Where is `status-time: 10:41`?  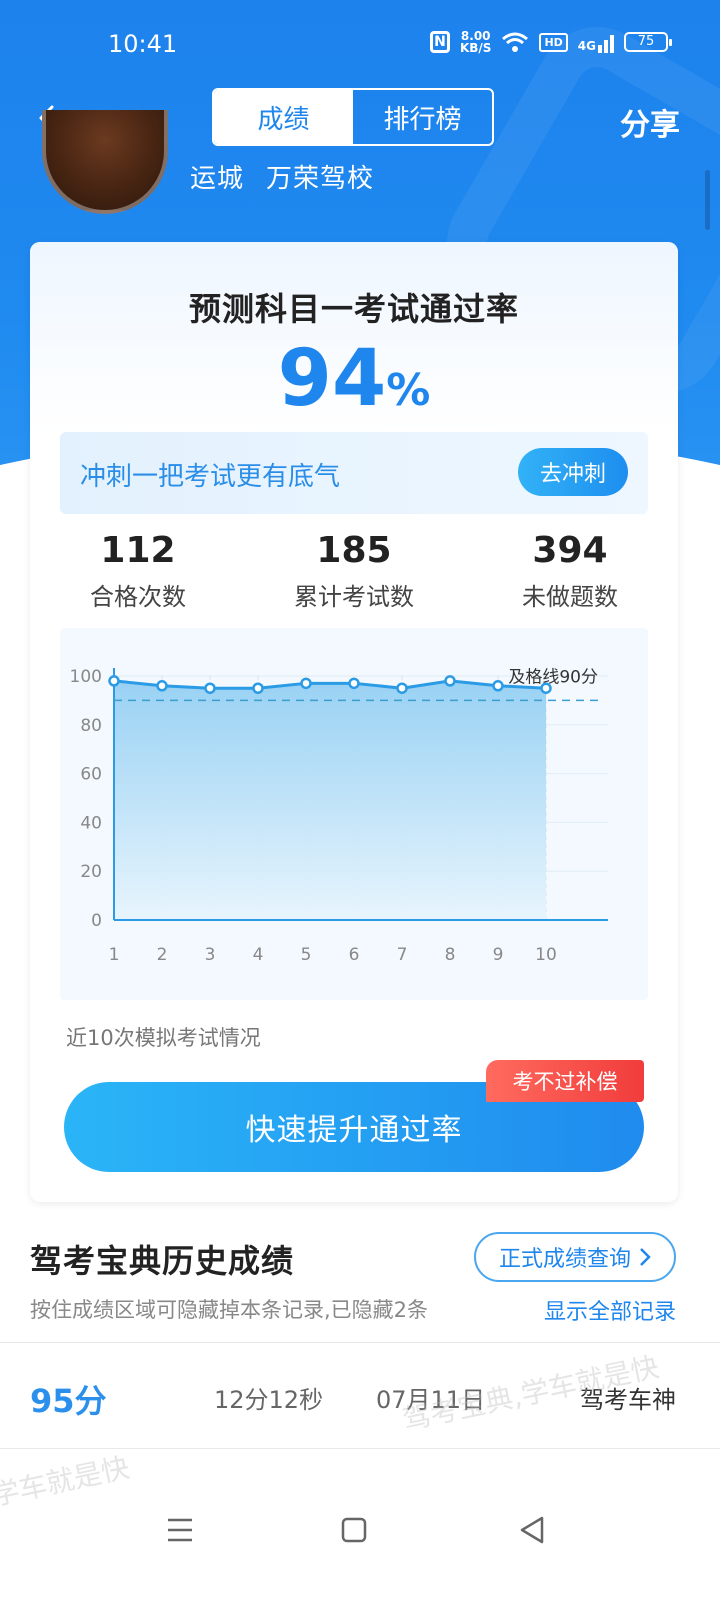 status-time: 10:41 is located at coordinates (143, 44).